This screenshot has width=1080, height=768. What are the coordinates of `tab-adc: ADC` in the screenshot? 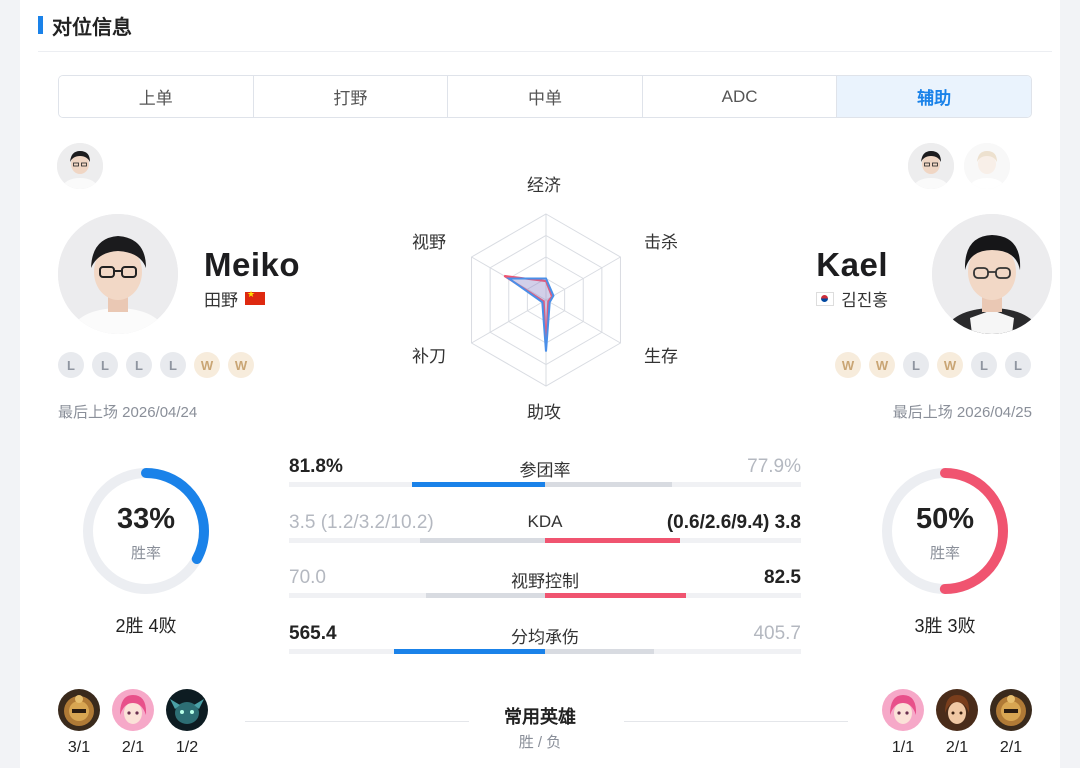 It's located at (740, 96).